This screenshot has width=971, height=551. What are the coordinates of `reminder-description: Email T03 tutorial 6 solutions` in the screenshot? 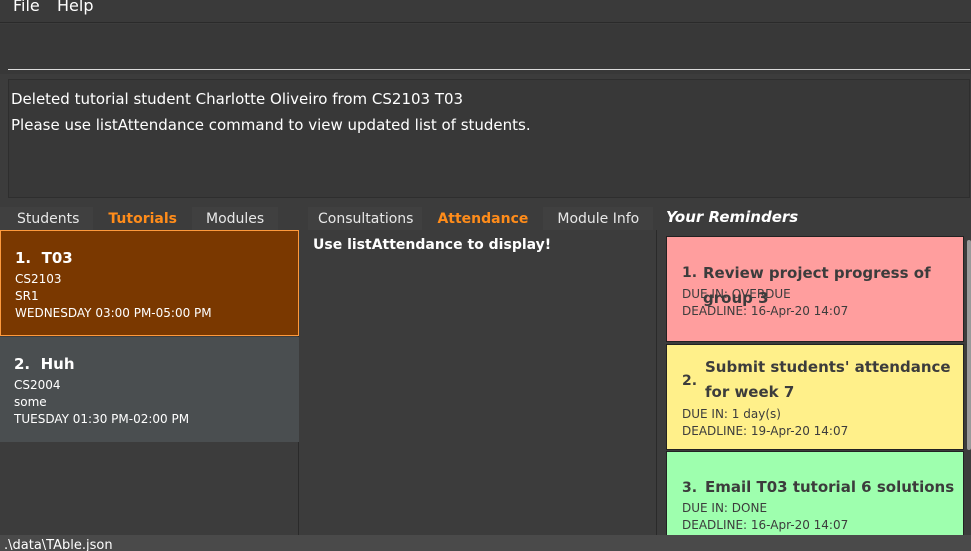 It's located at (830, 487).